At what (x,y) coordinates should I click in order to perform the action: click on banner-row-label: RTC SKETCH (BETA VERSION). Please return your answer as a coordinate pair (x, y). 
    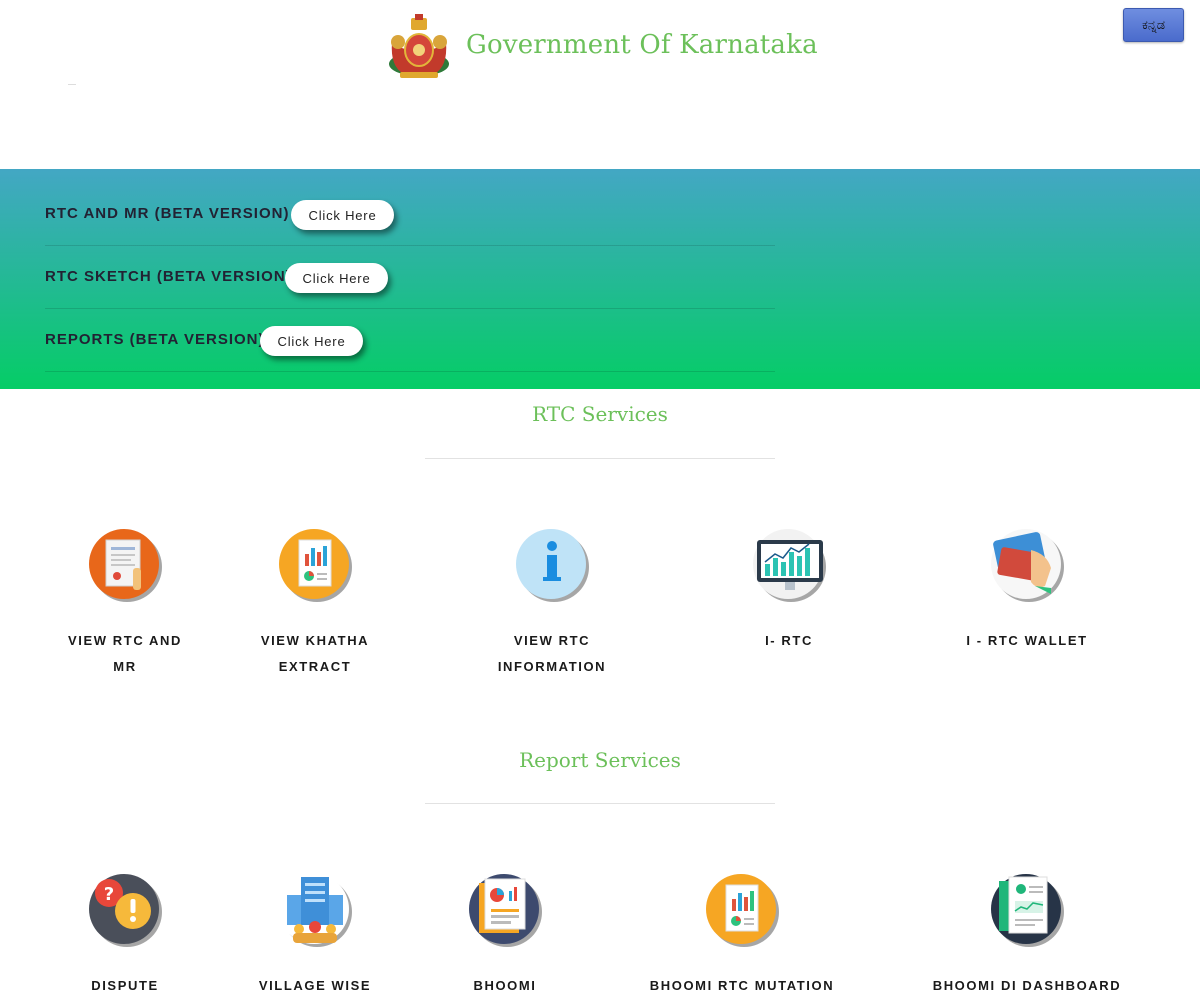
    Looking at the image, I should click on (168, 276).